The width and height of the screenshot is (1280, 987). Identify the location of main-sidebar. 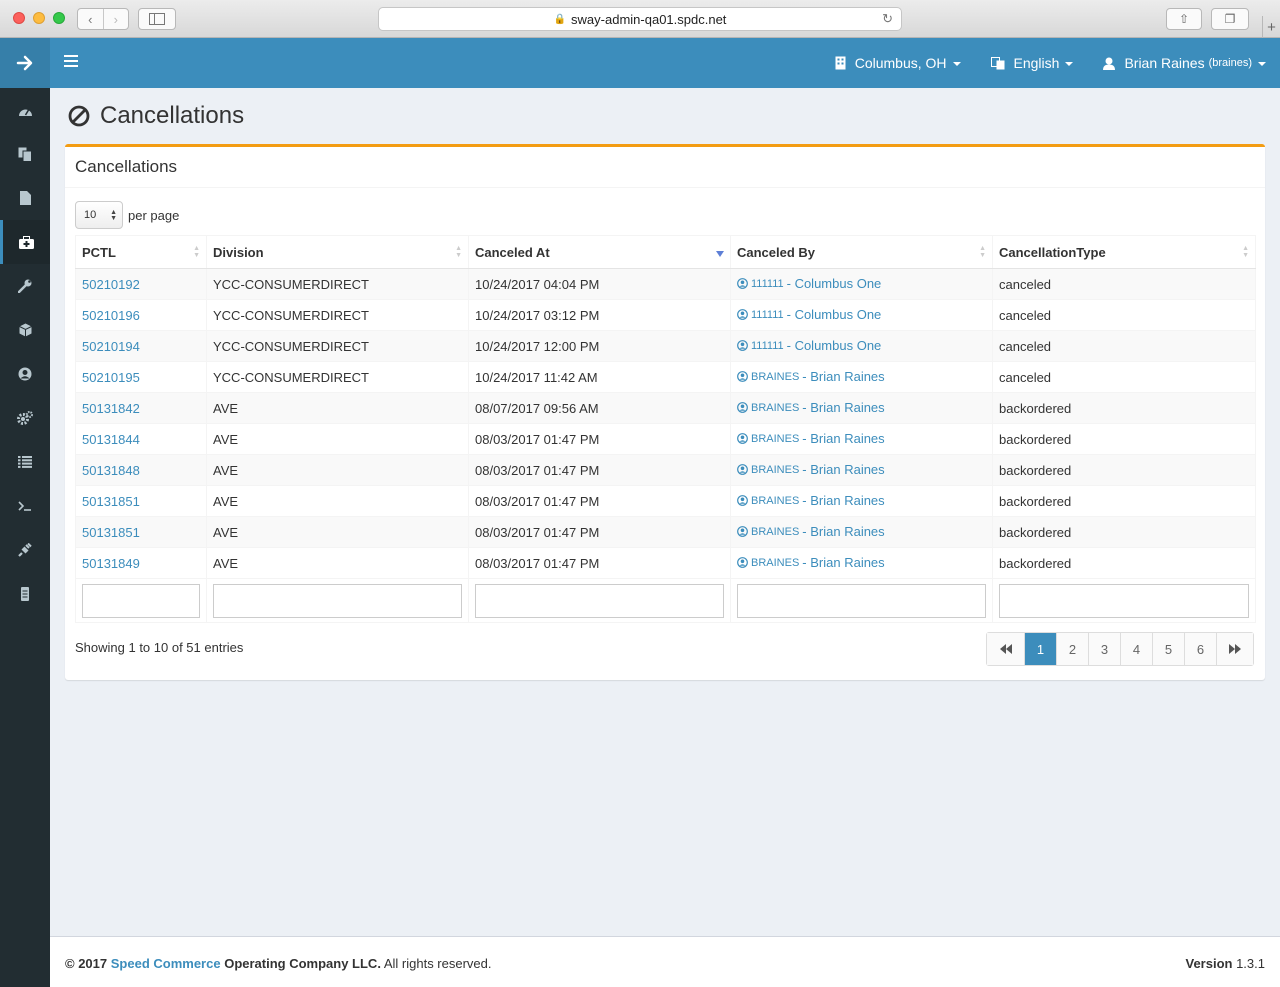
(25, 537).